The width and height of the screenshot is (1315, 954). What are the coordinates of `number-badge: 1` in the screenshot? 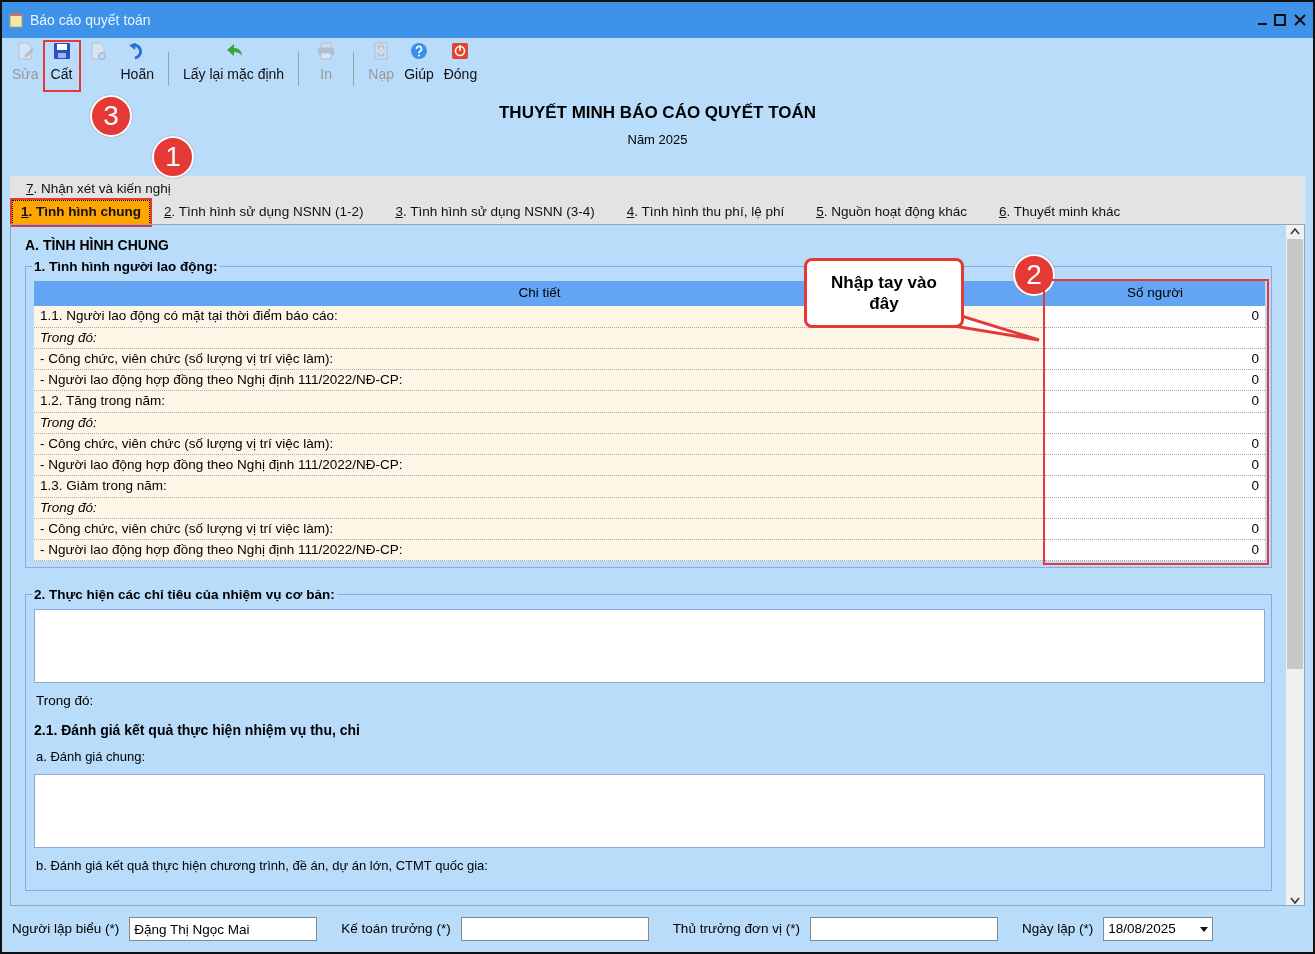 It's located at (173, 157).